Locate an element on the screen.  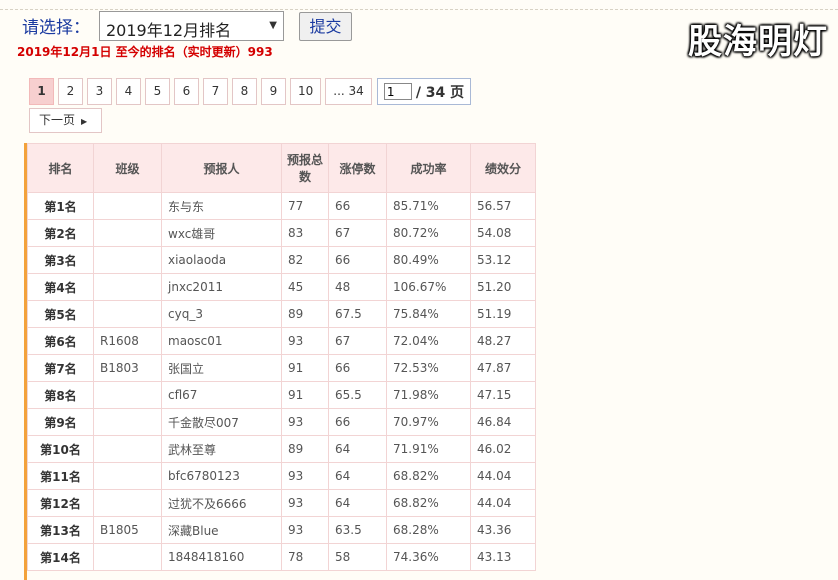
limit-up-cell: 63.5 is located at coordinates (357, 530).